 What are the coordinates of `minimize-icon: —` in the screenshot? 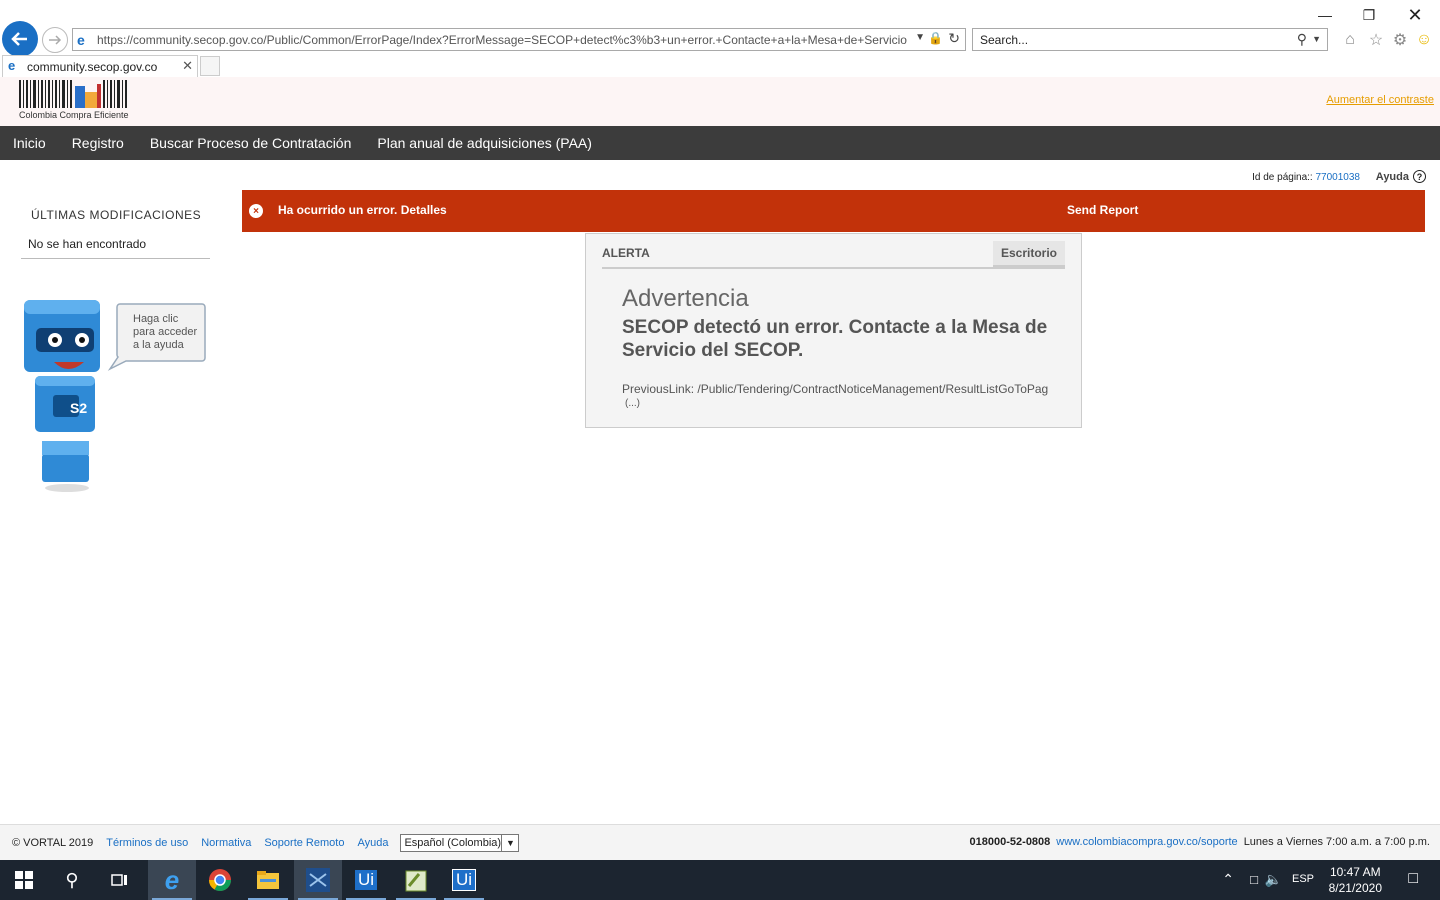 It's located at (1325, 15).